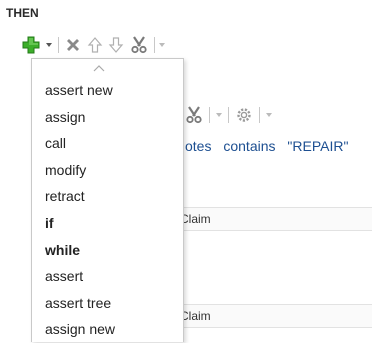  Describe the element at coordinates (107, 329) in the screenshot. I see `menu-item-assign-new: assign new` at that location.